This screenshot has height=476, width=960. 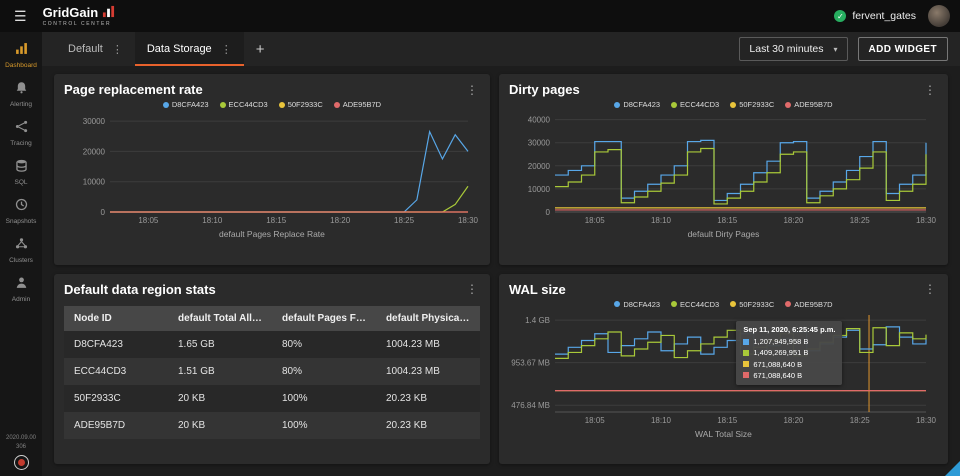 What do you see at coordinates (21, 285) in the screenshot?
I see `person-icon` at bounding box center [21, 285].